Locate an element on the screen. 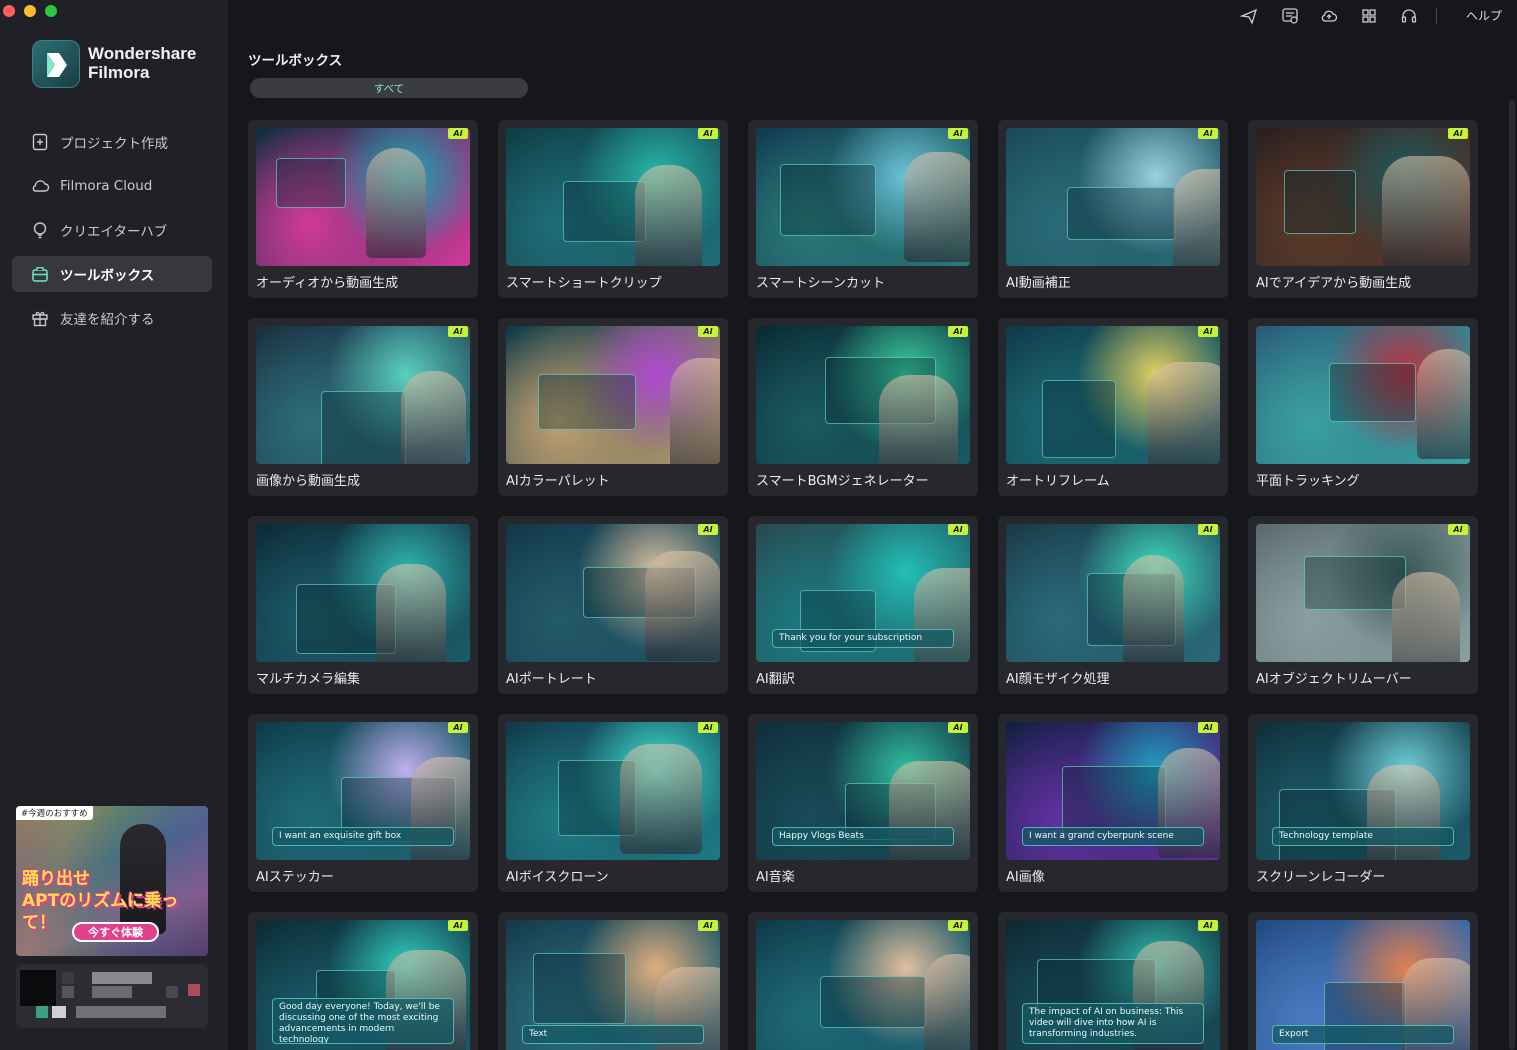 The width and height of the screenshot is (1517, 1050). tool-card: Technology template スクリーンレコーダー is located at coordinates (1363, 803).